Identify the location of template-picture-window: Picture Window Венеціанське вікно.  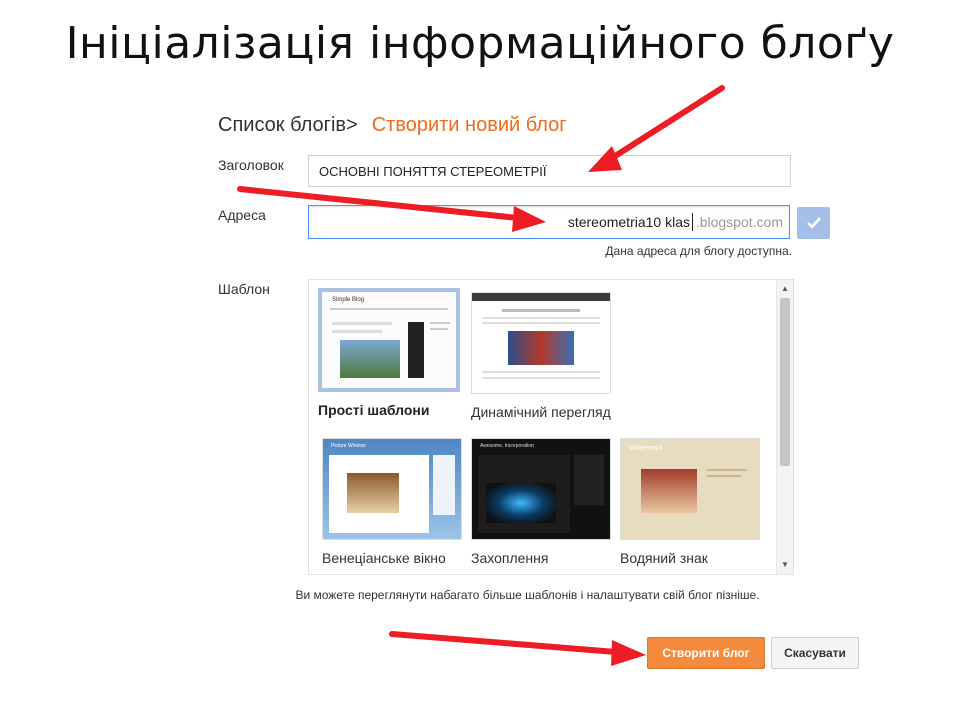
(392, 502).